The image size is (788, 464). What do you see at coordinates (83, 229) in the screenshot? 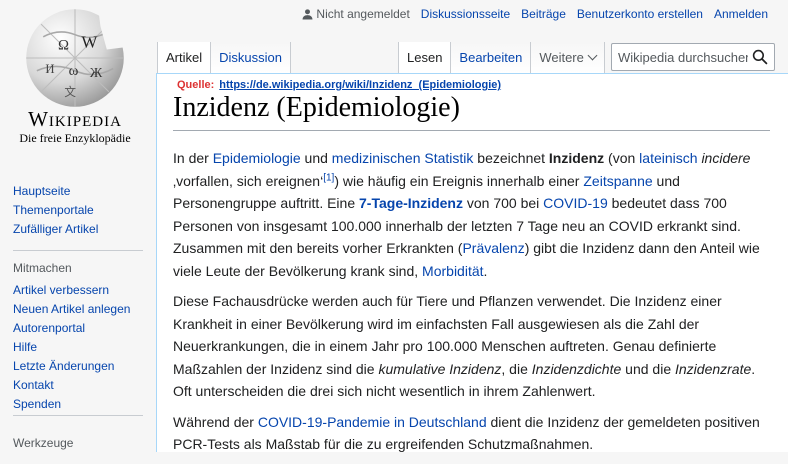
I see `sidebar-item-zufaelliger-artikel: Zufälliger Artikel` at bounding box center [83, 229].